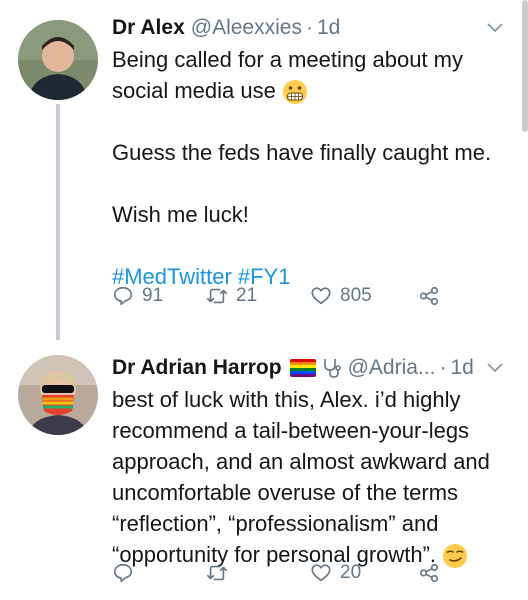 This screenshot has width=528, height=600. Describe the element at coordinates (287, 59) in the screenshot. I see `tweet-line: Being called for a meeting about my` at that location.